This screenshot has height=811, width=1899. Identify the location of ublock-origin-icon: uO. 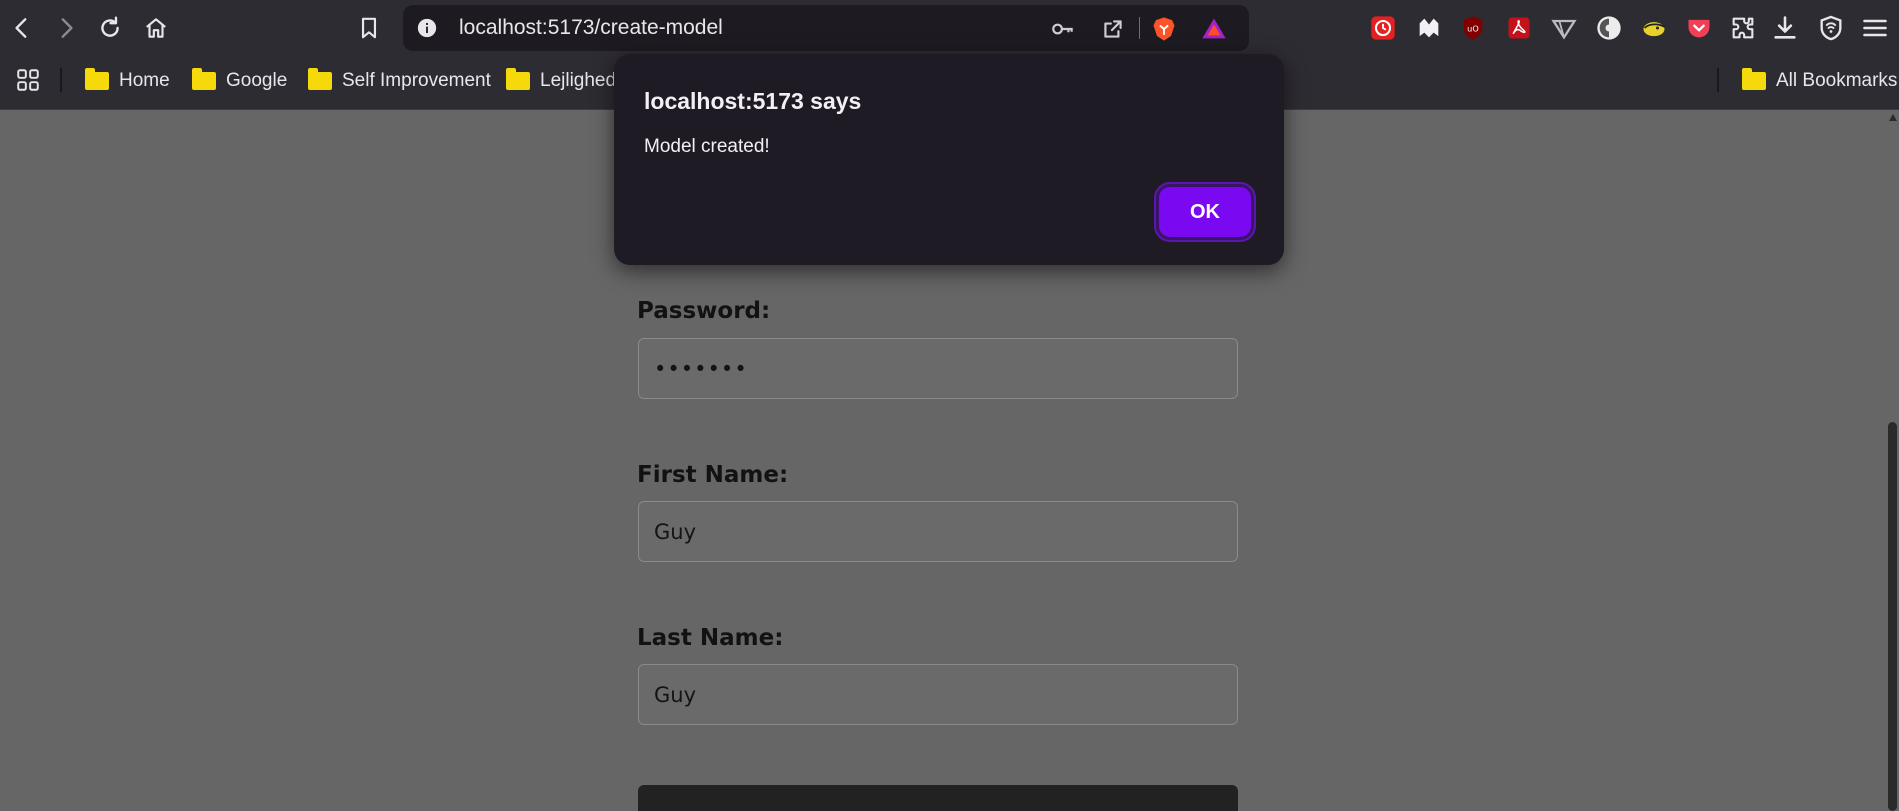
(1473, 28).